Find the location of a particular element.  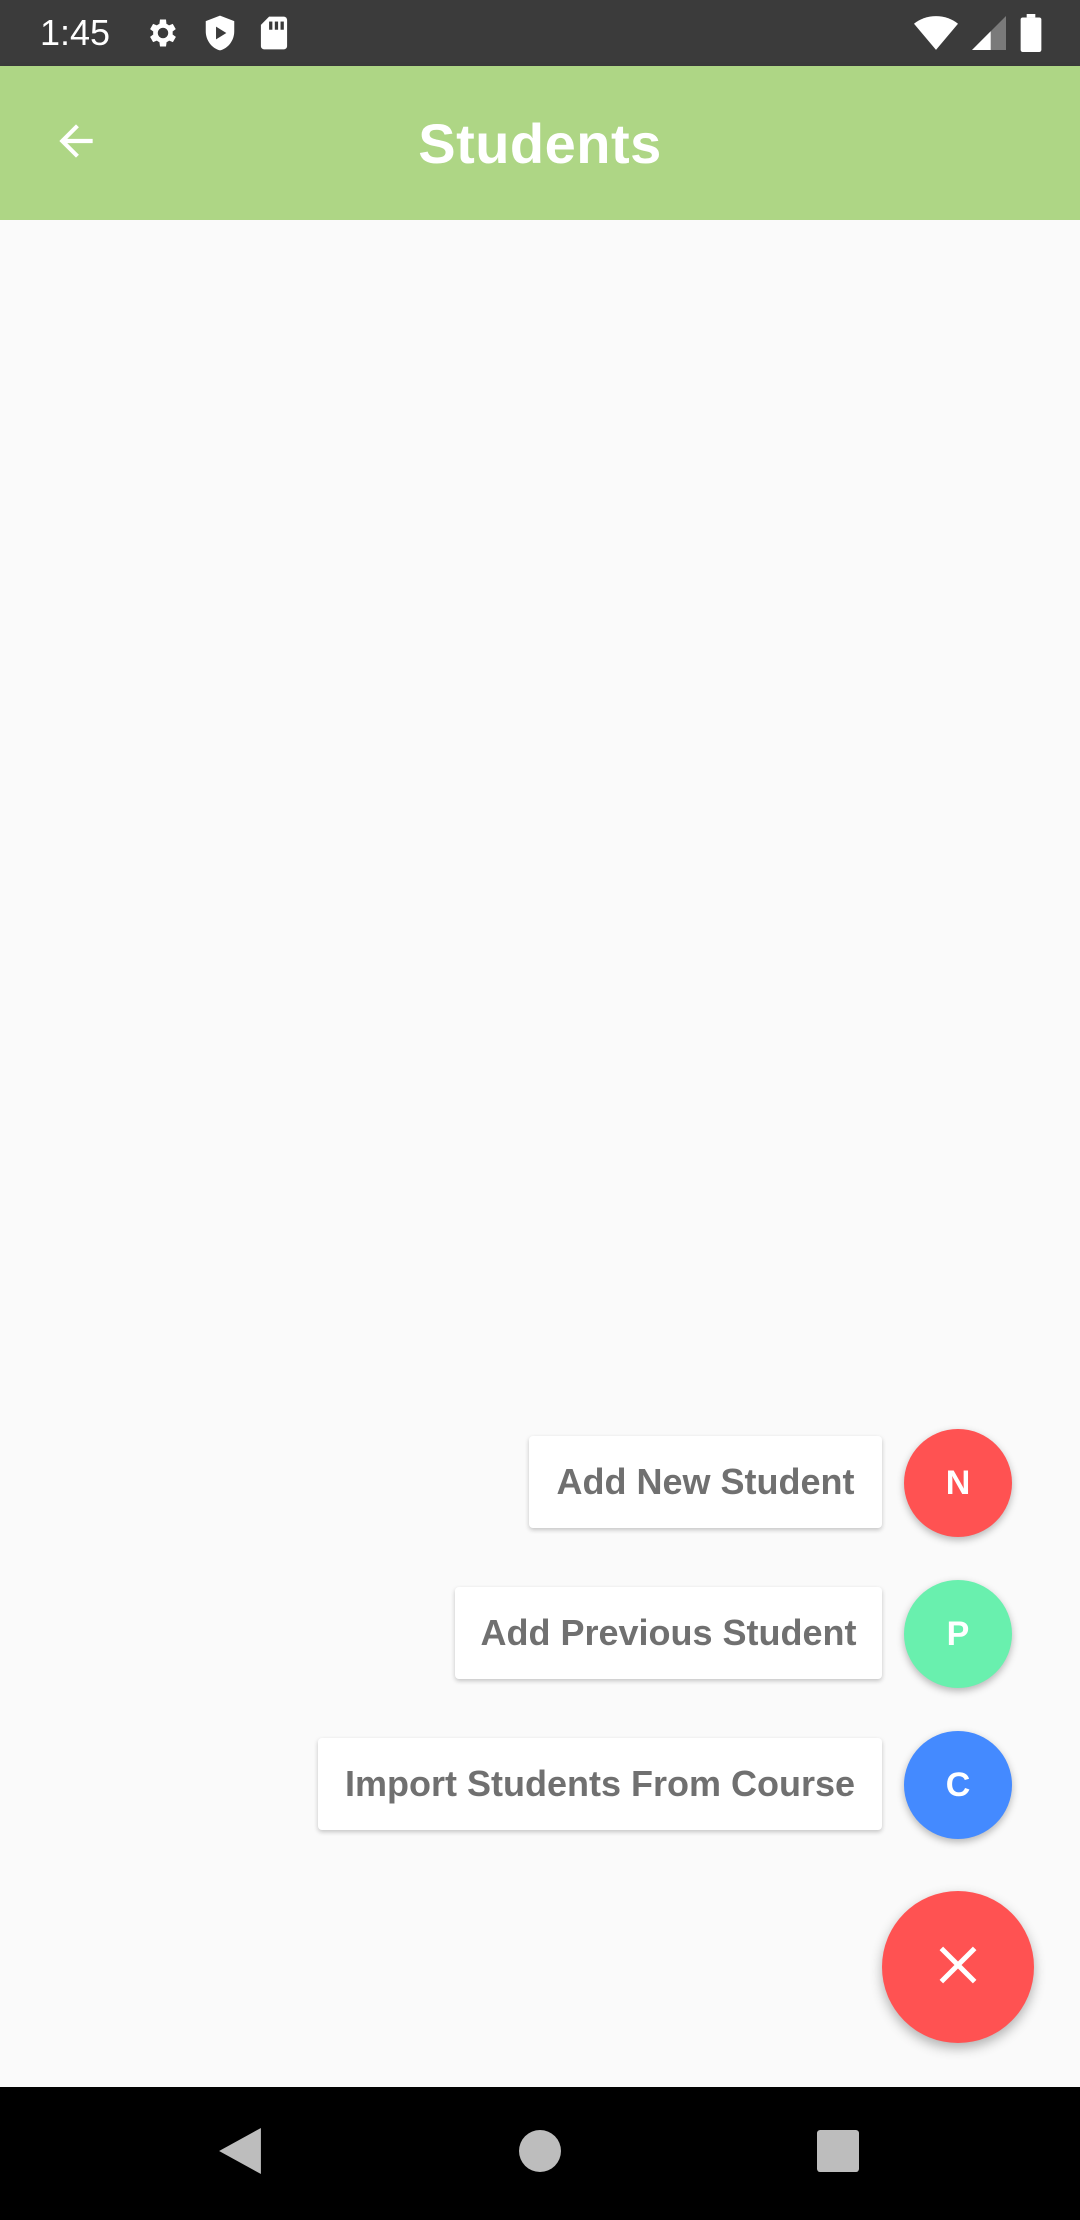

add-new-student-label: Add New Student is located at coordinates (705, 1482).